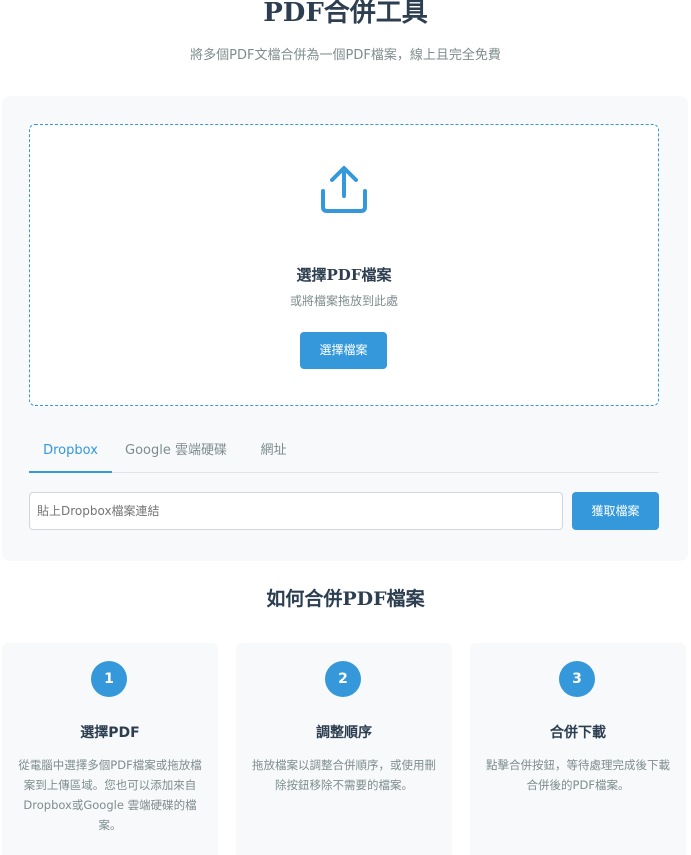  Describe the element at coordinates (578, 749) in the screenshot. I see `step-card-3: 3 合併下載 點擊合併按鈕，等待處理完成後下載合併後的PDF檔案。` at that location.